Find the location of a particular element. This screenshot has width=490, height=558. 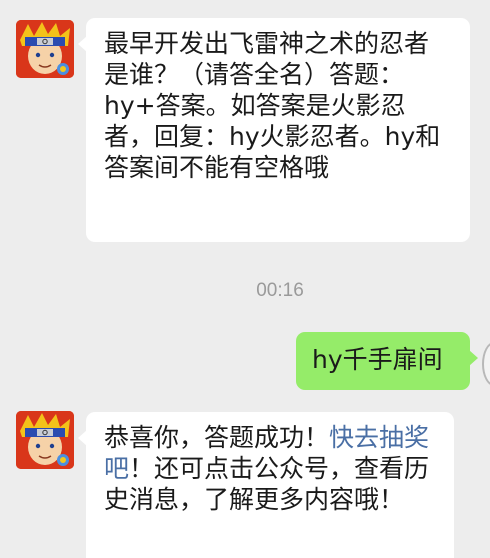

message-timestamp: 00:16 is located at coordinates (280, 290).